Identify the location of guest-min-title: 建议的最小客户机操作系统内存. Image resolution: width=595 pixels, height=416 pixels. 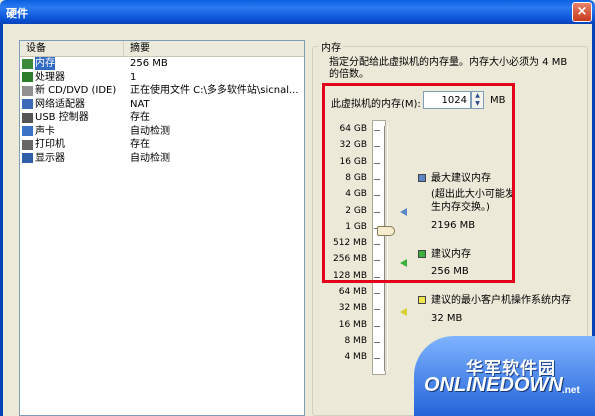
(501, 300).